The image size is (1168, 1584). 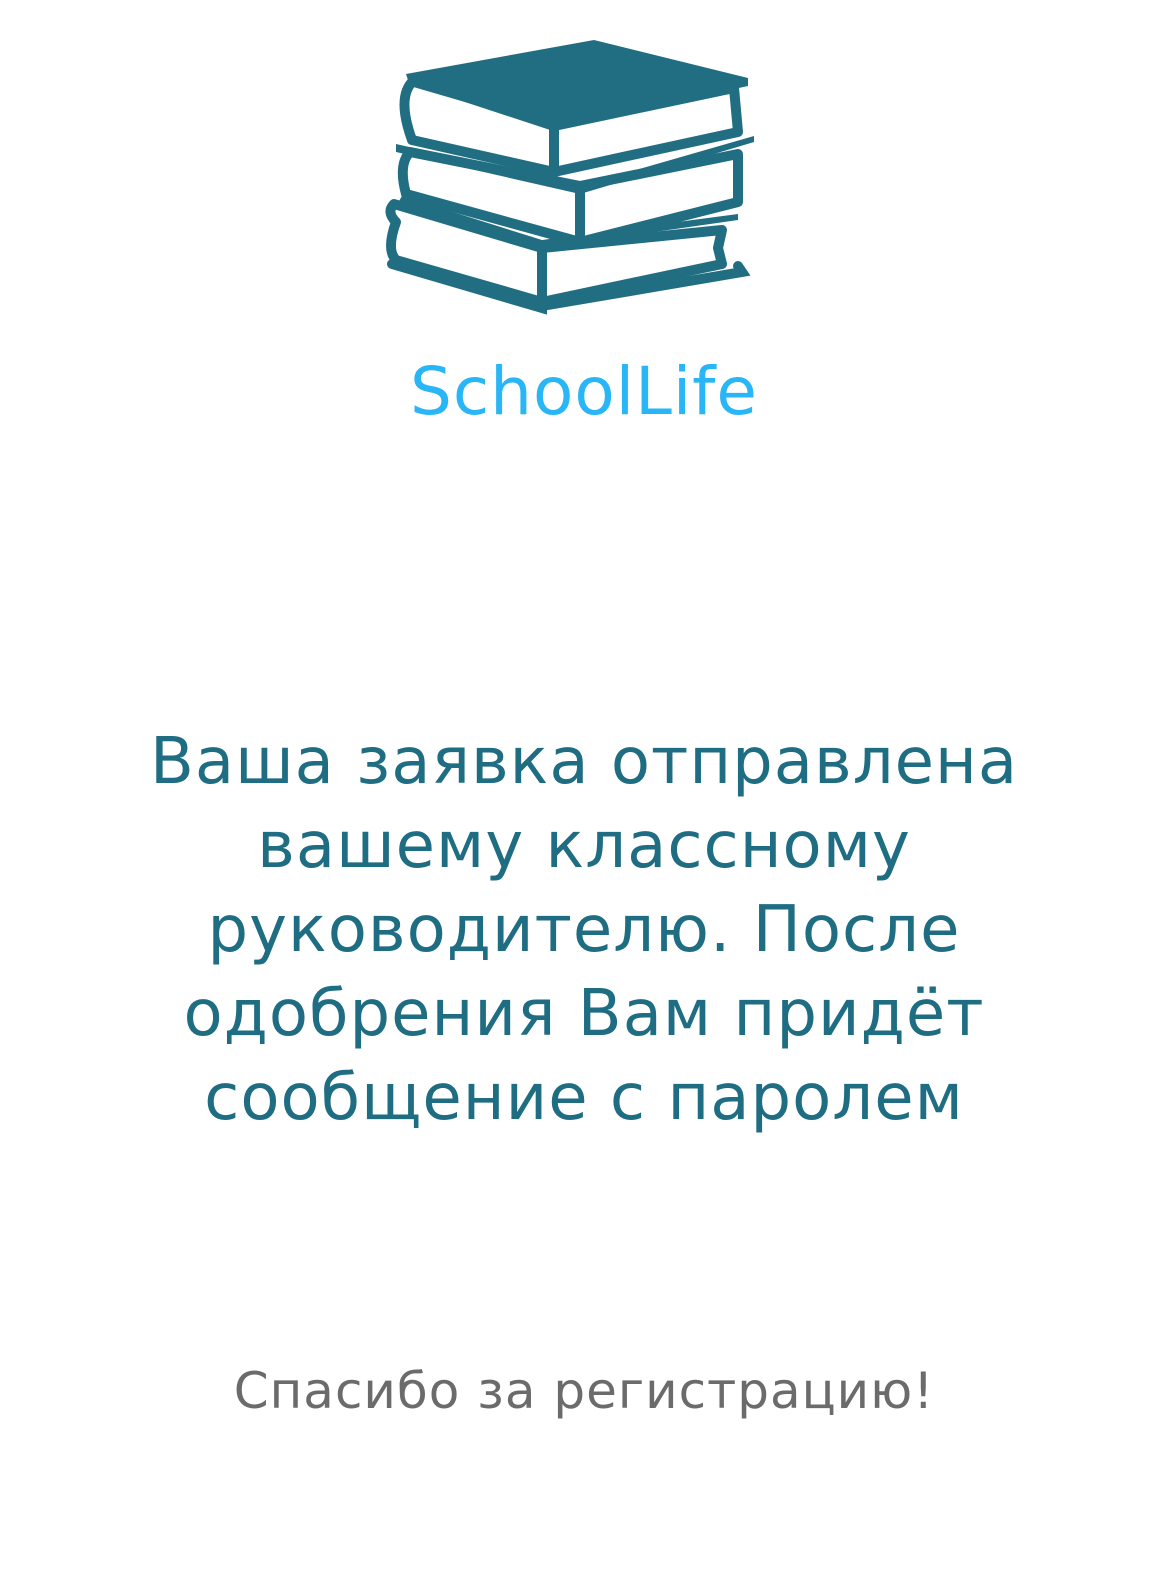 What do you see at coordinates (584, 1391) in the screenshot?
I see `registration-thanks-text: Спасибо за регистрацию!` at bounding box center [584, 1391].